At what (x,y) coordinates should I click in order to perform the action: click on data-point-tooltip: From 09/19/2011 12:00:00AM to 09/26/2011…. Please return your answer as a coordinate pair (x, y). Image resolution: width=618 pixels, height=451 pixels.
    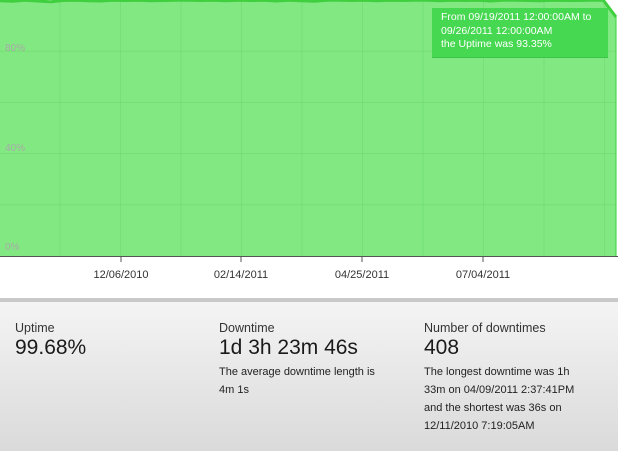
    Looking at the image, I should click on (520, 33).